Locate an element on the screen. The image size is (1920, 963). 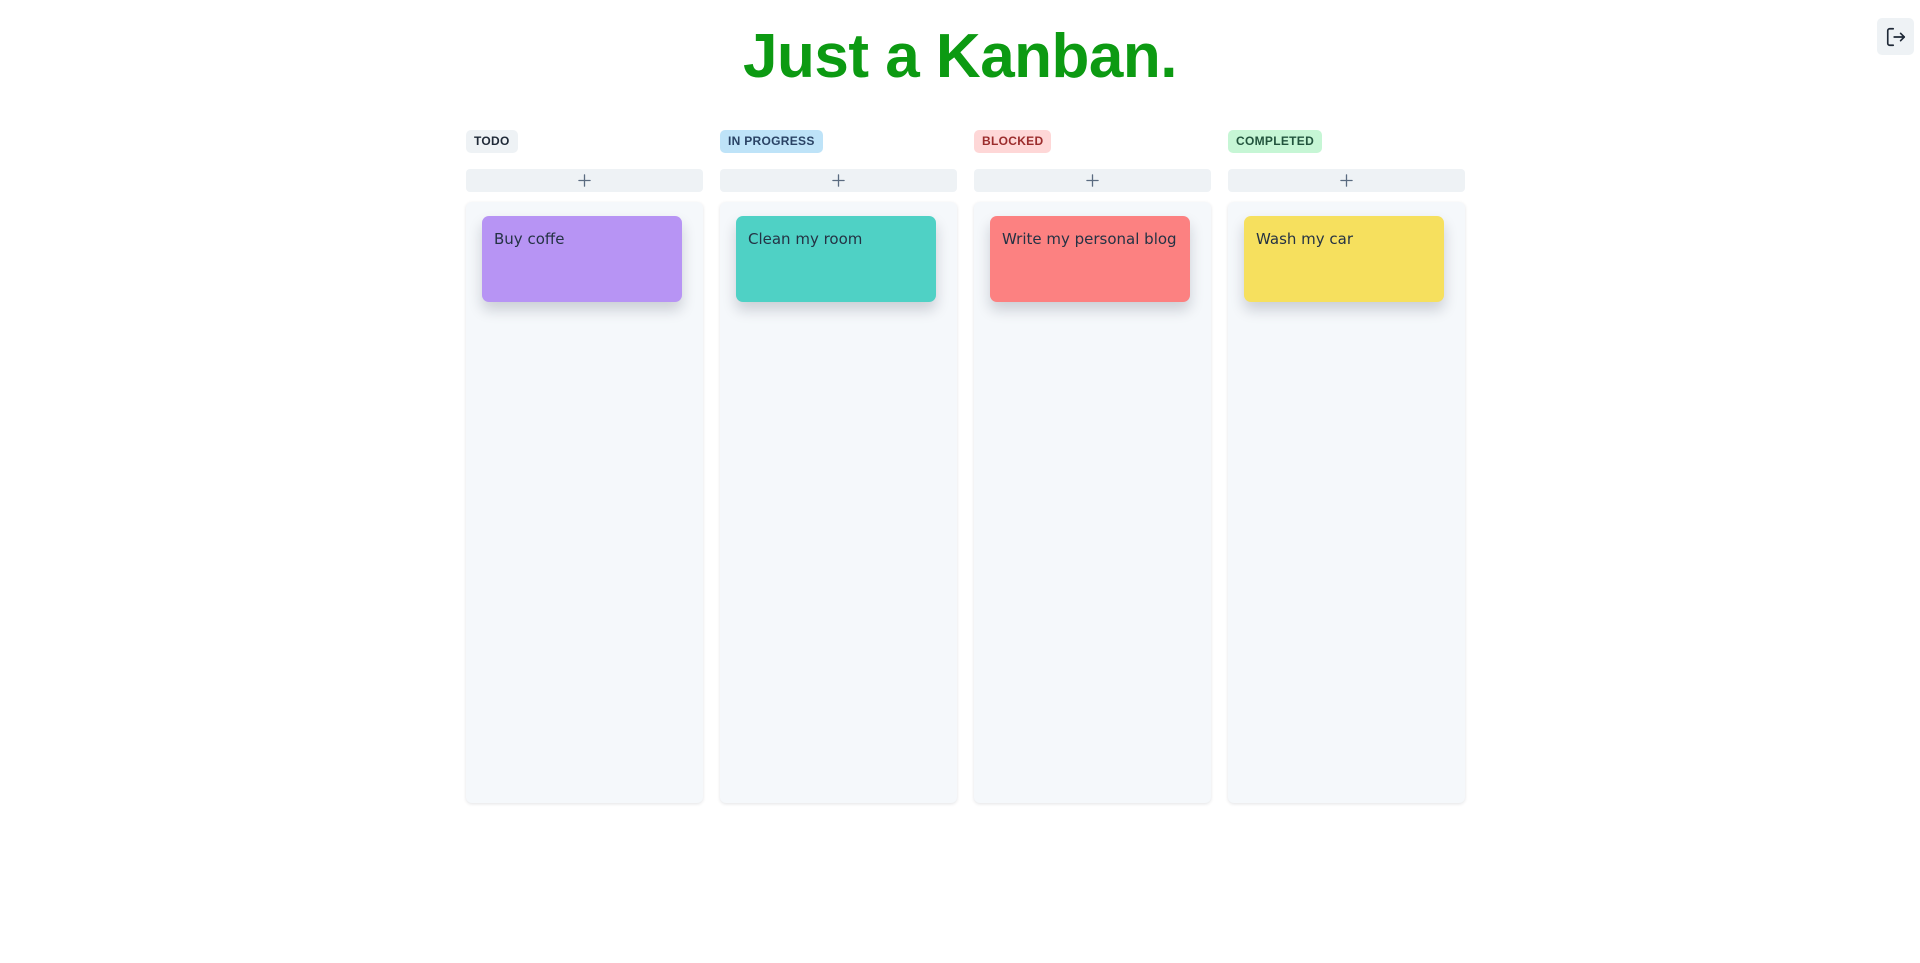
column-badge-todo: TODO is located at coordinates (492, 141).